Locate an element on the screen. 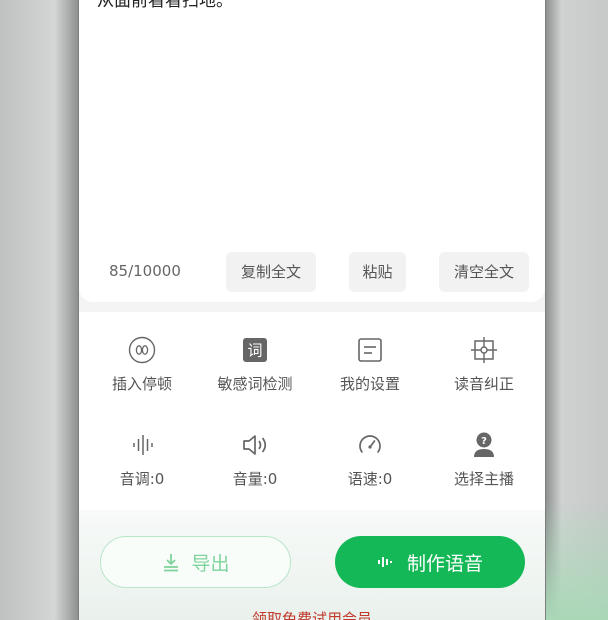  tool-speed: 语速:0 is located at coordinates (370, 459).